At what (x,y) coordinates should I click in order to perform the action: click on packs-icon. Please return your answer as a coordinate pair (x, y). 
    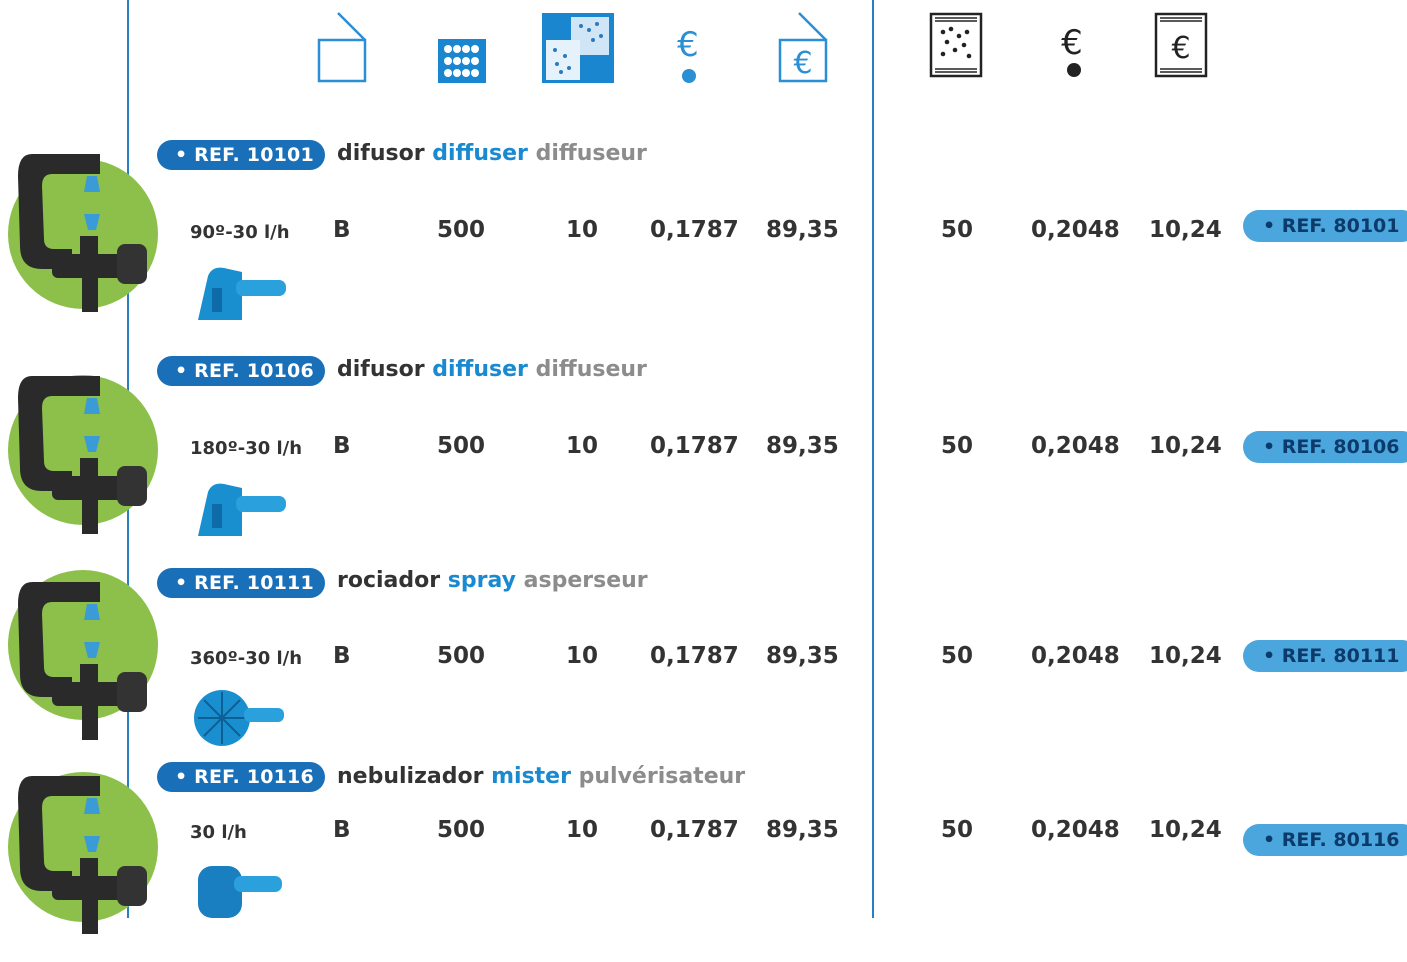
    Looking at the image, I should click on (578, 48).